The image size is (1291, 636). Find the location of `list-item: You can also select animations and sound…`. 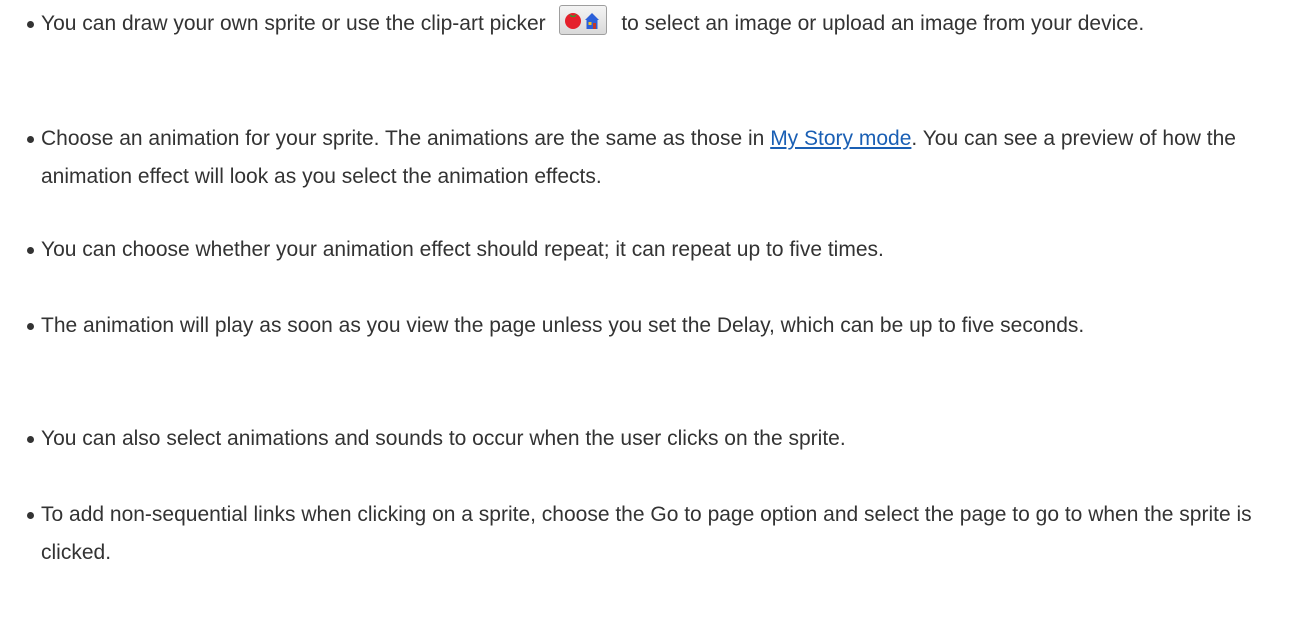

list-item: You can also select animations and sound… is located at coordinates (658, 439).